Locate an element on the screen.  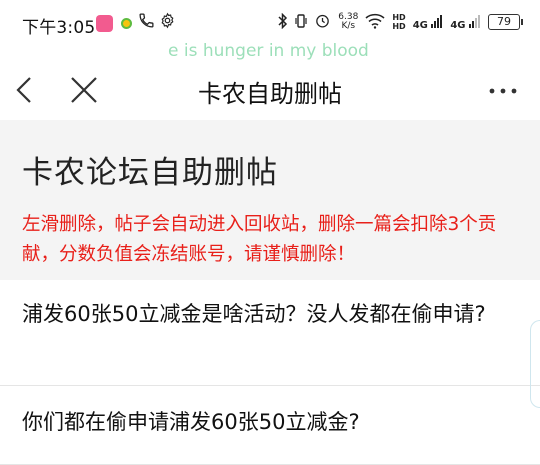
back-button is located at coordinates (27, 90).